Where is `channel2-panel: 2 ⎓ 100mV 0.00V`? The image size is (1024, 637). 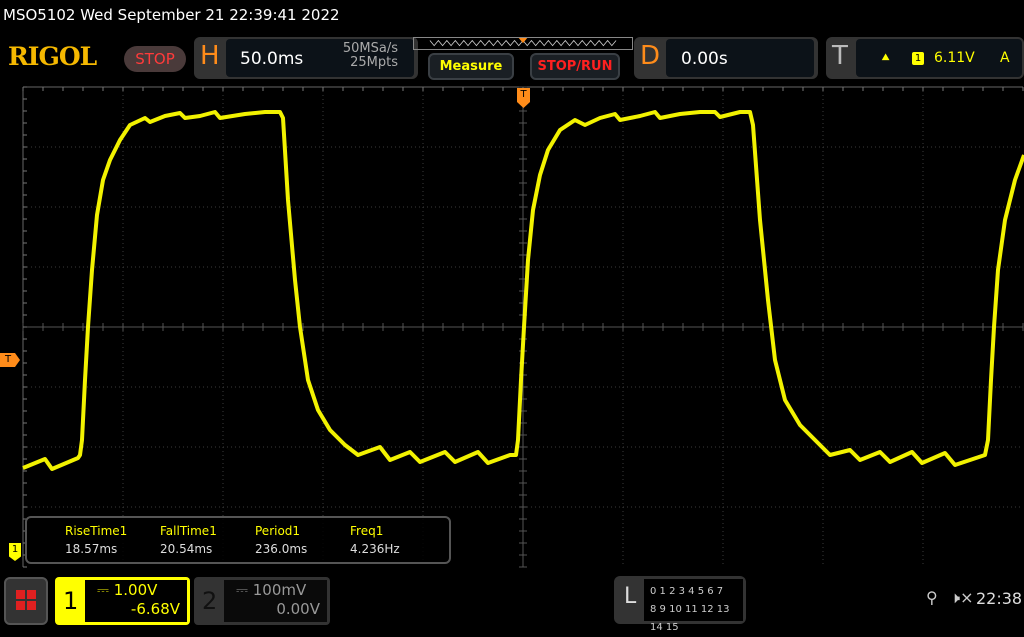 channel2-panel: 2 ⎓ 100mV 0.00V is located at coordinates (262, 601).